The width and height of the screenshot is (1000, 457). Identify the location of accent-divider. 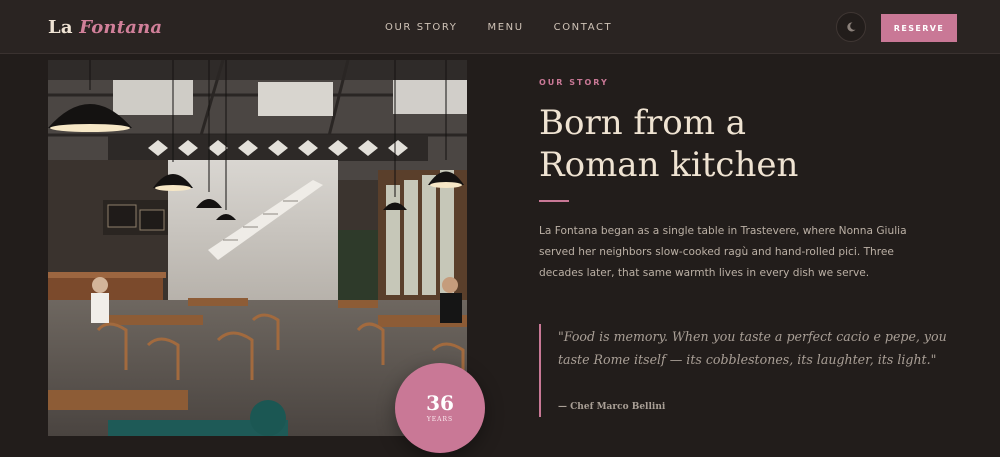
(554, 201).